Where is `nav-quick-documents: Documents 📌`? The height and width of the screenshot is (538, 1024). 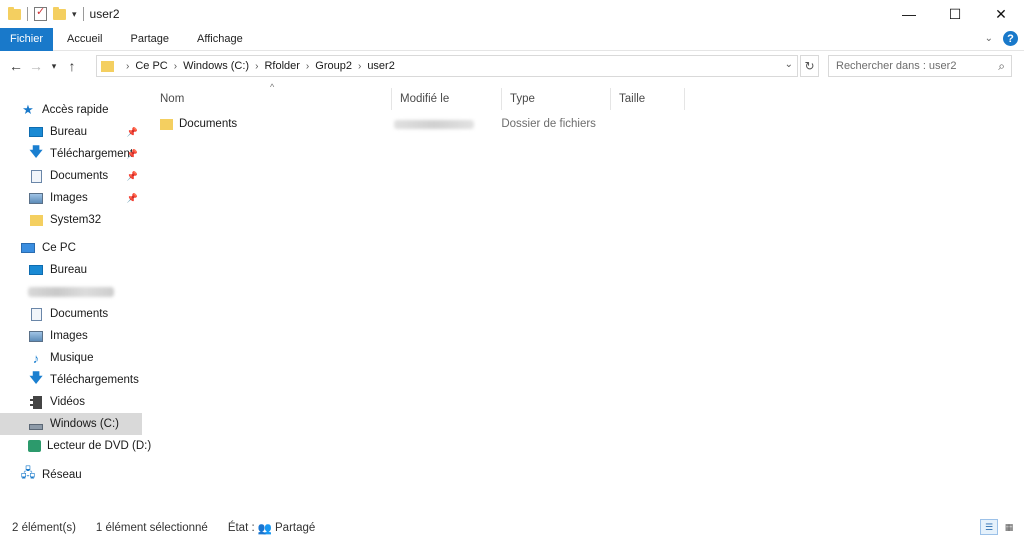
nav-quick-documents: Documents 📌 is located at coordinates (85, 176).